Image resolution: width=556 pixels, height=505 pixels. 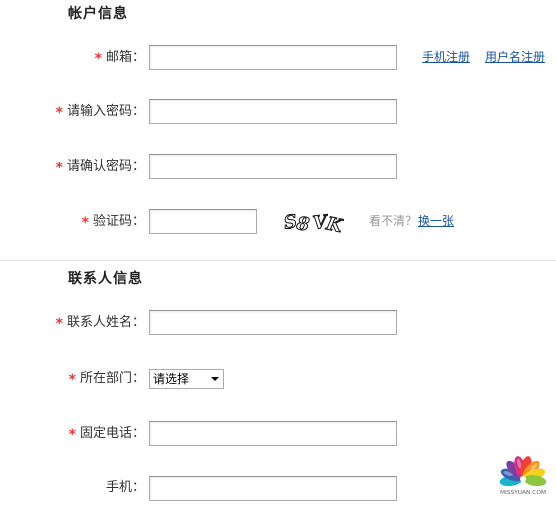 I want to click on contact-name-label-text: 联系人姓名：, so click(x=105, y=322).